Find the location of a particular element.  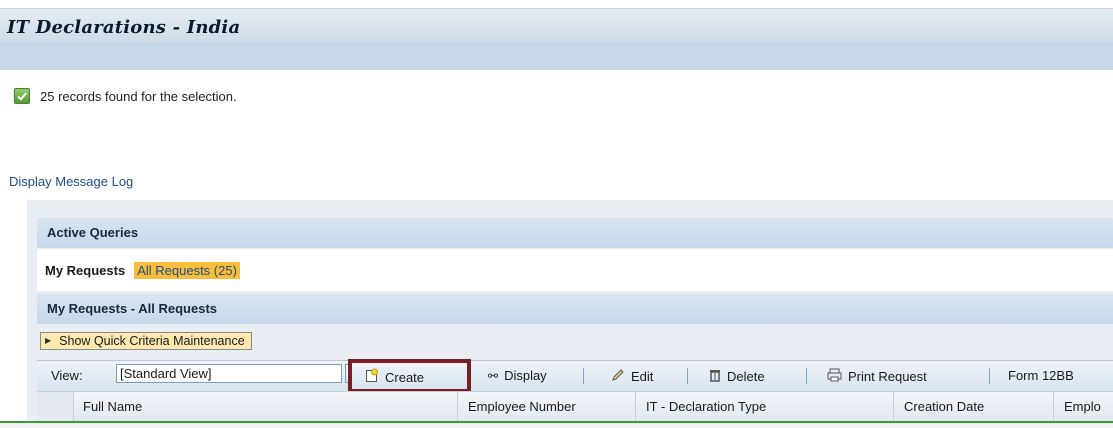

edit-button: Edit is located at coordinates (632, 376).